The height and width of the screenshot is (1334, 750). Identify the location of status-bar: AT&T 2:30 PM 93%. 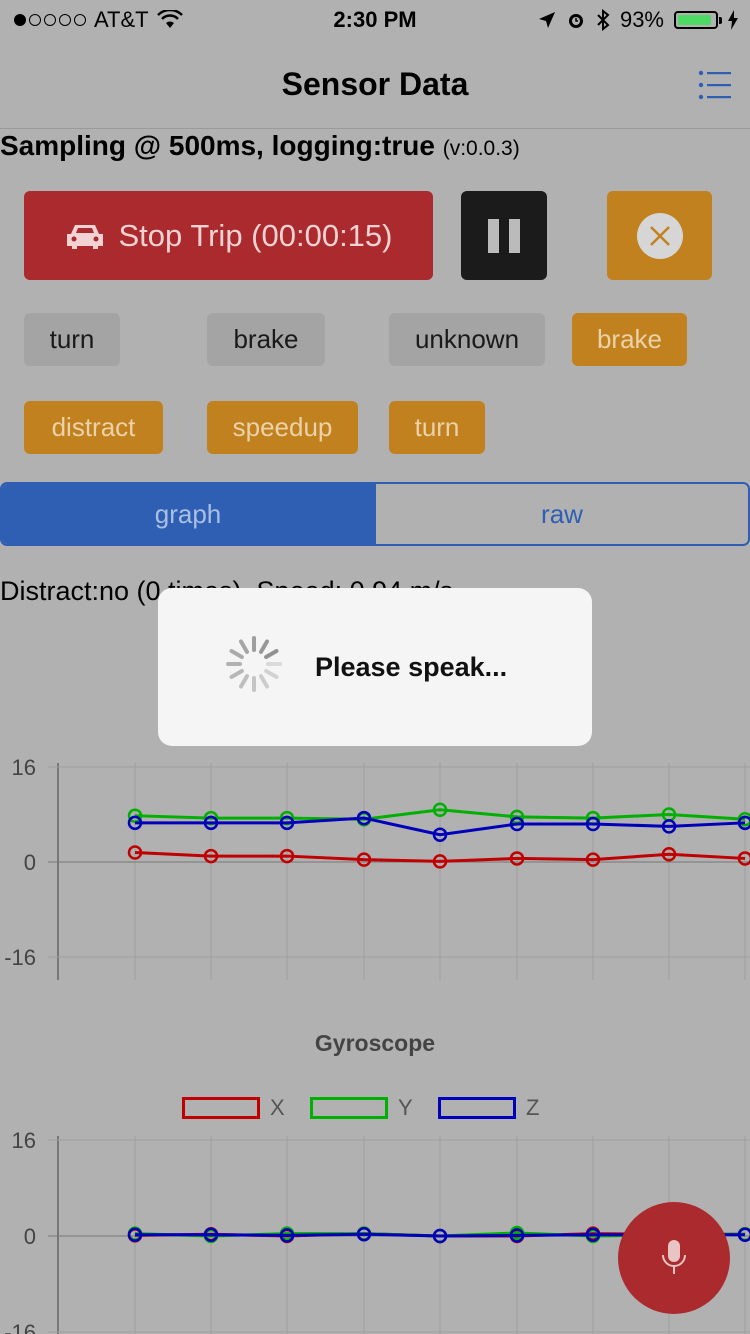
(375, 20).